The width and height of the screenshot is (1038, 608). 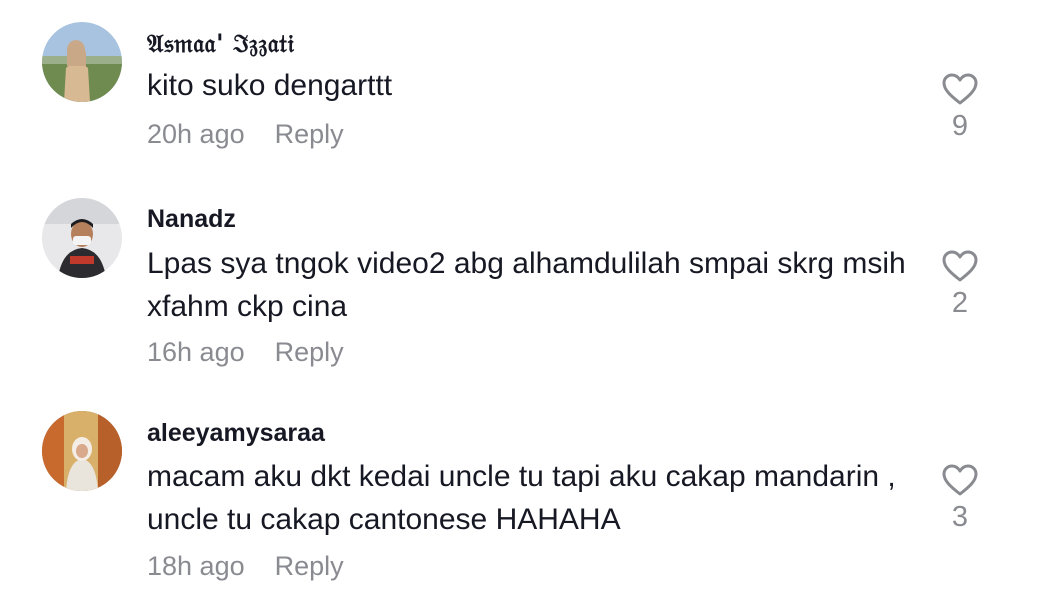 What do you see at coordinates (960, 284) in the screenshot?
I see `like-button: 2` at bounding box center [960, 284].